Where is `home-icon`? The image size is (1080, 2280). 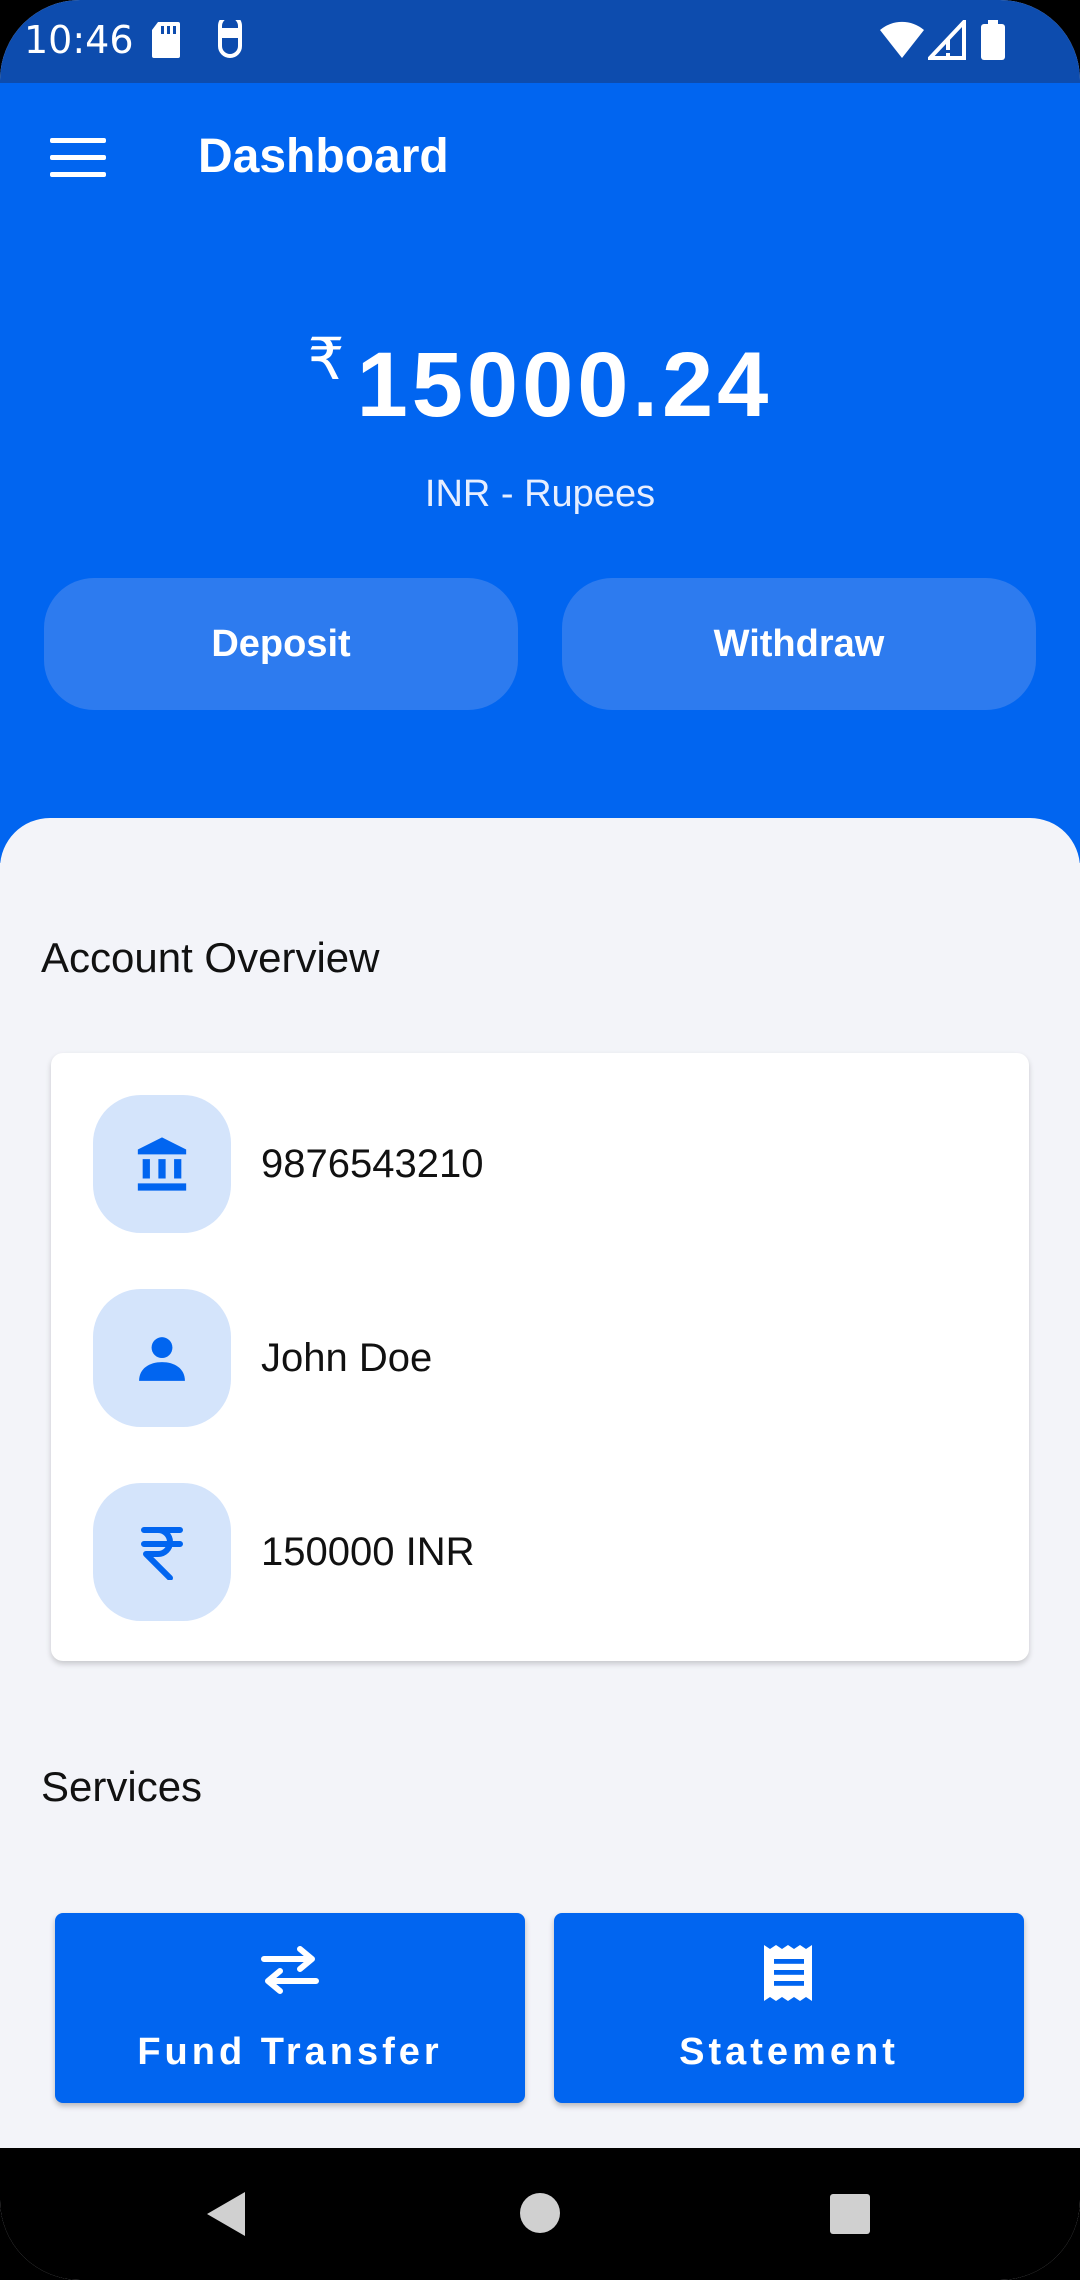 home-icon is located at coordinates (540, 2215).